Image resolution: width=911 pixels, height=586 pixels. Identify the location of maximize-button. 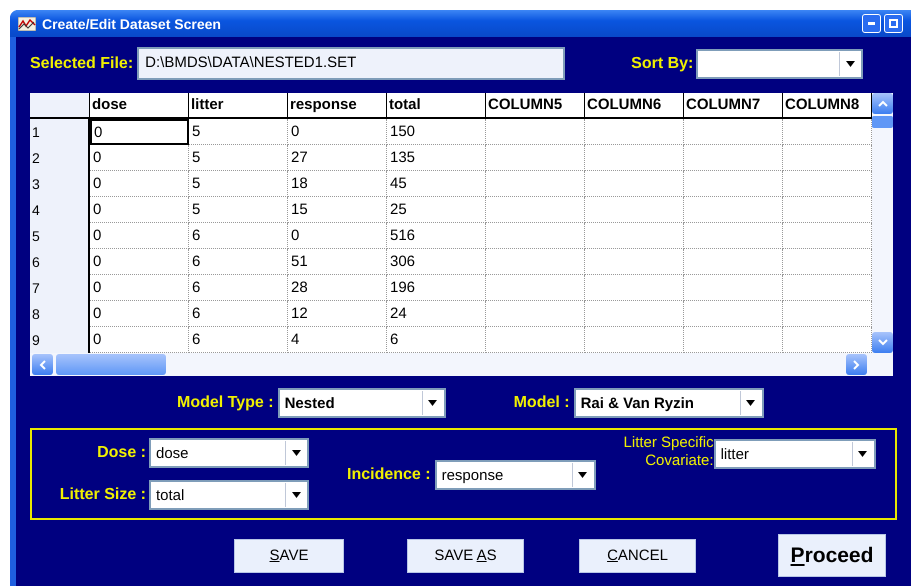
(893, 23).